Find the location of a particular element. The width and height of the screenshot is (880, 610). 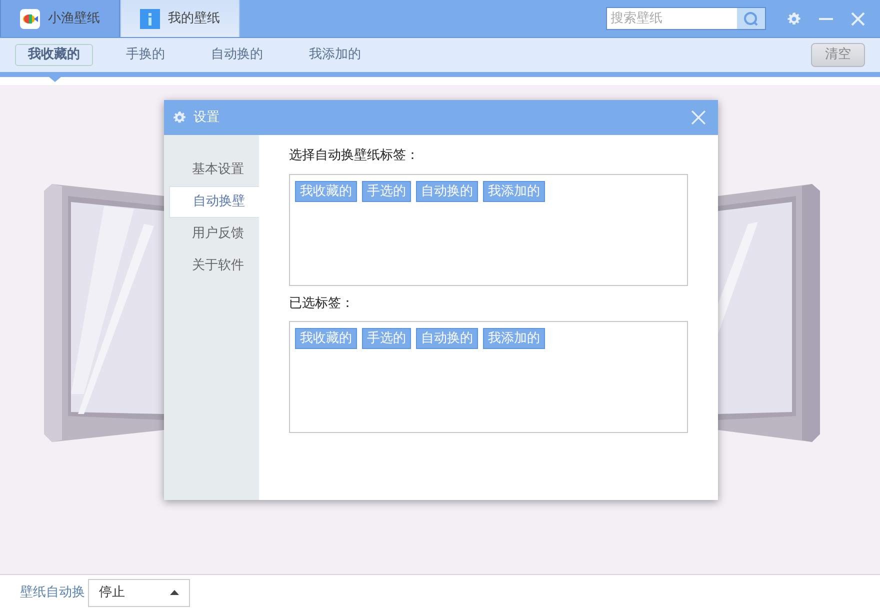

section-label: 选择自动换壁纸标签： is located at coordinates (354, 156).